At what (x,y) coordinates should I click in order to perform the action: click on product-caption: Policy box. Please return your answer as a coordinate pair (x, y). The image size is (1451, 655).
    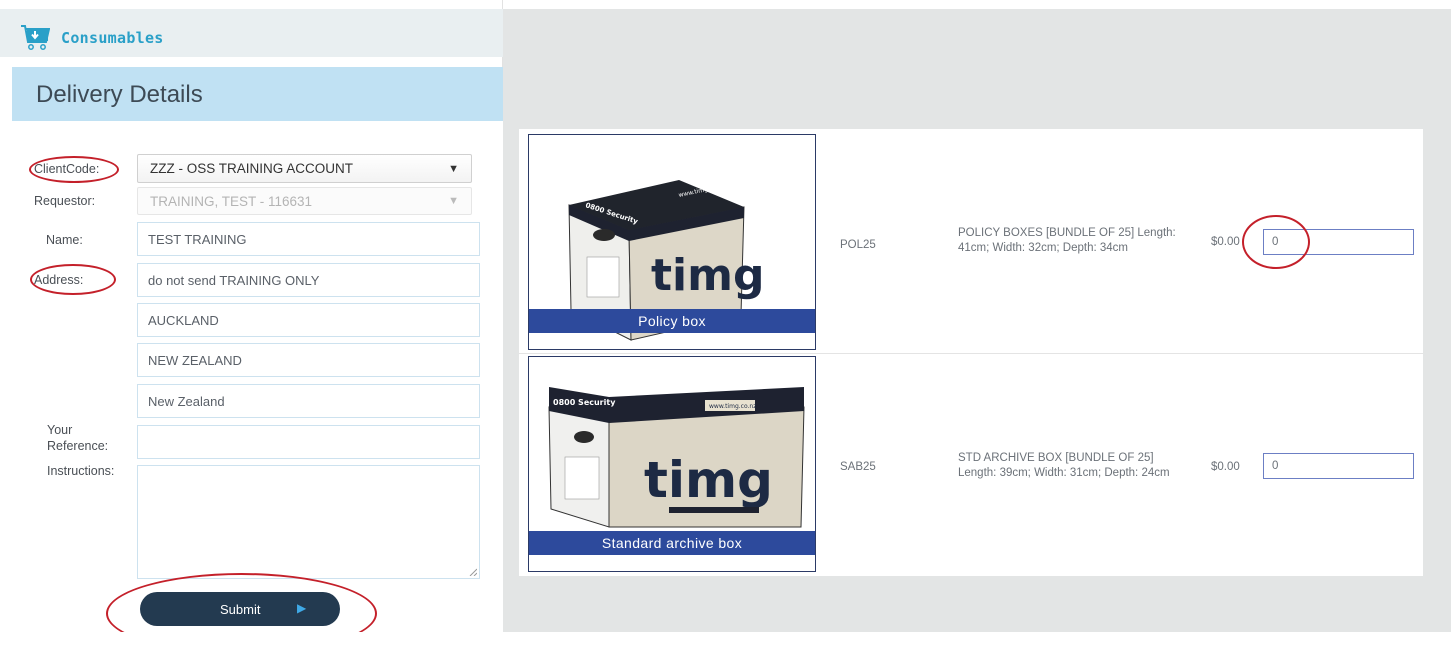
    Looking at the image, I should click on (672, 321).